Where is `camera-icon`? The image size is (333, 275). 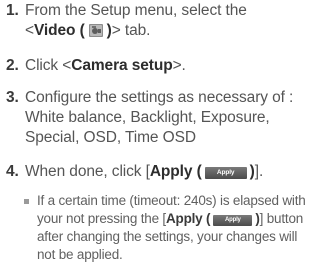 camera-icon is located at coordinates (95, 30).